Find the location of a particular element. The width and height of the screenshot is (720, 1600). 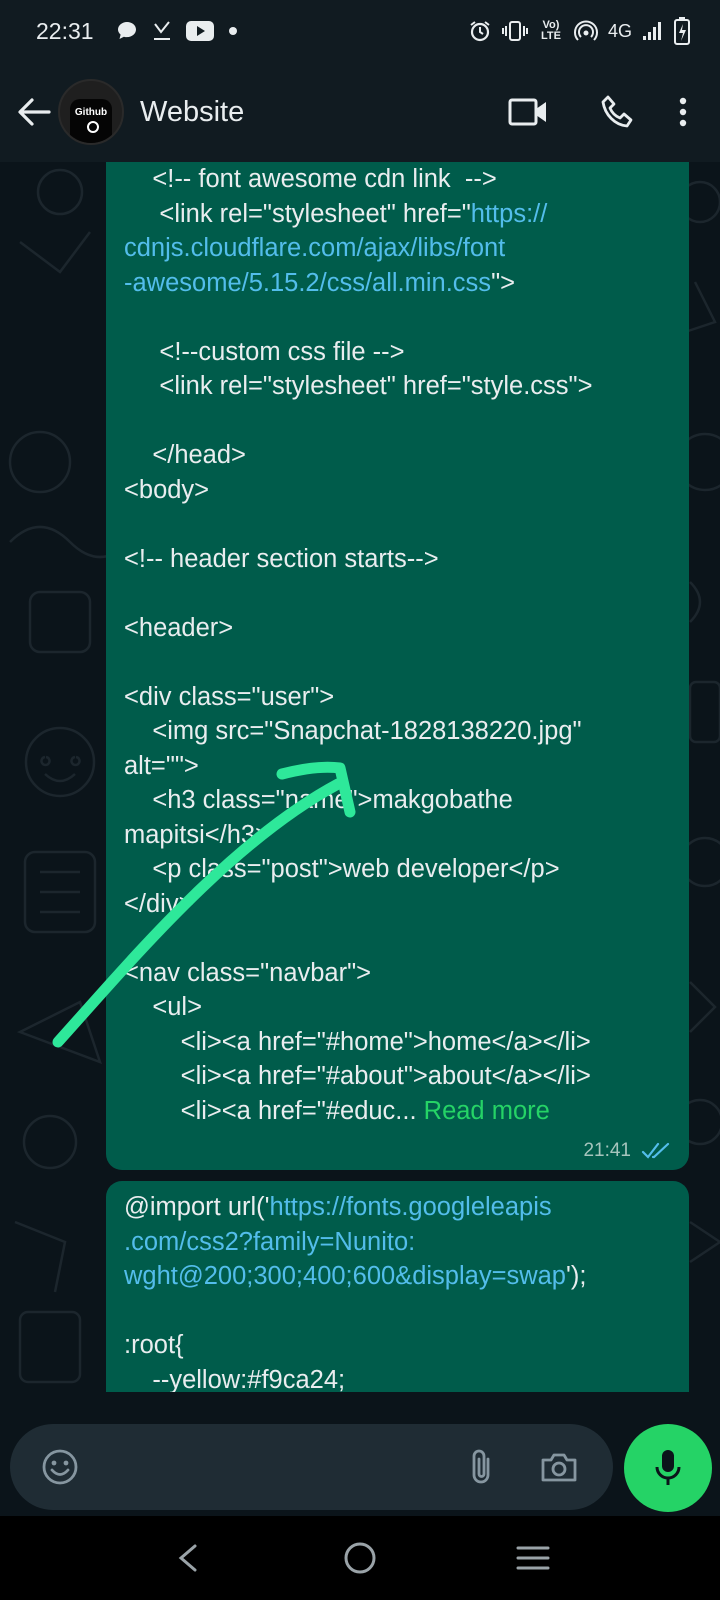

youtube-icon is located at coordinates (199, 31).